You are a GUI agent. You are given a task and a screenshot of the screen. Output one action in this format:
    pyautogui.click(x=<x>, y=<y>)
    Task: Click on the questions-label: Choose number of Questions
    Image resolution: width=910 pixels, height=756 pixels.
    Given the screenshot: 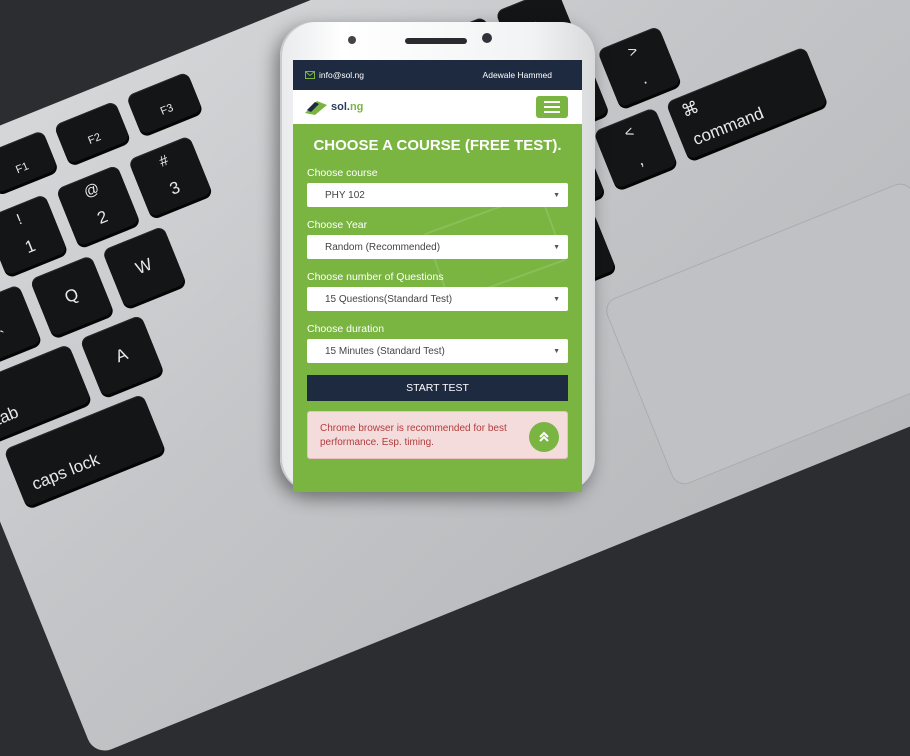 What is the action you would take?
    pyautogui.click(x=375, y=277)
    